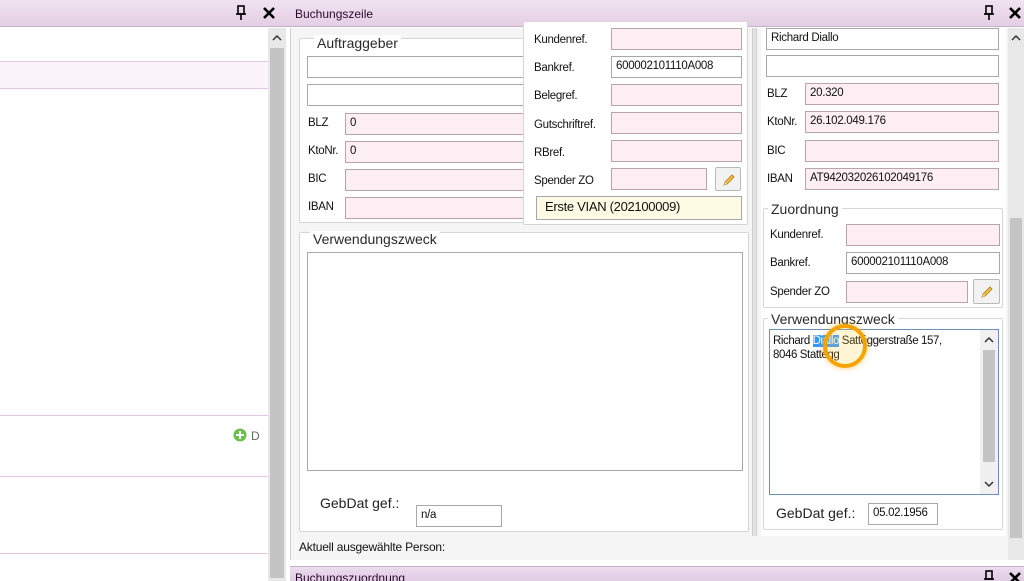 This screenshot has width=1024, height=581. I want to click on vian-field: Erste VIAN (202100009), so click(639, 208).